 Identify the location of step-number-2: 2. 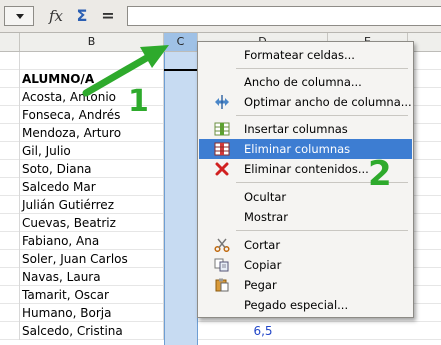
(380, 174).